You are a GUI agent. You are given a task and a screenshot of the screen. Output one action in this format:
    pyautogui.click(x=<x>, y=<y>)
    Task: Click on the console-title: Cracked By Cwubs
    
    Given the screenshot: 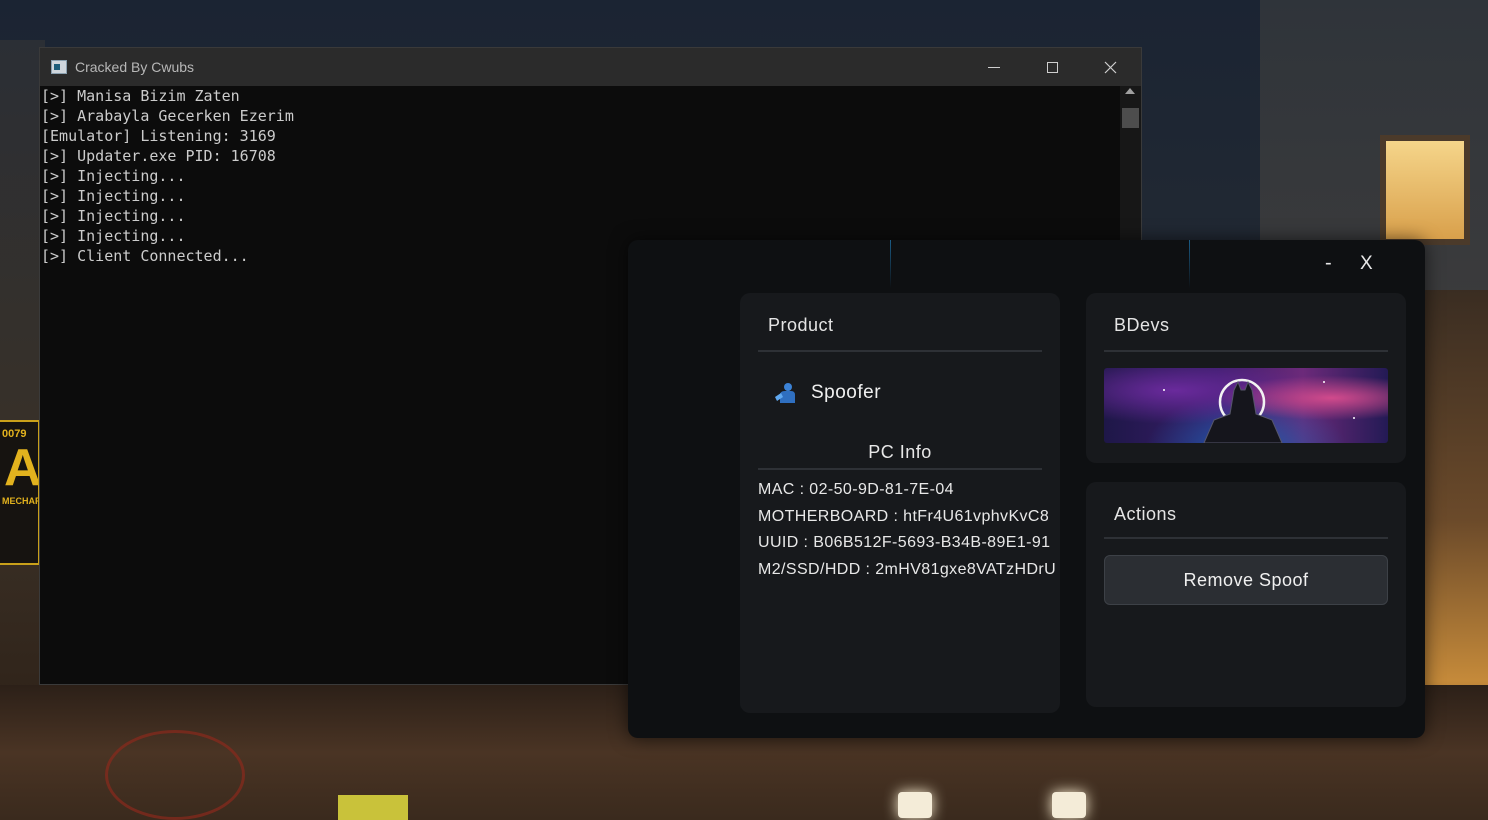 What is the action you would take?
    pyautogui.click(x=135, y=67)
    